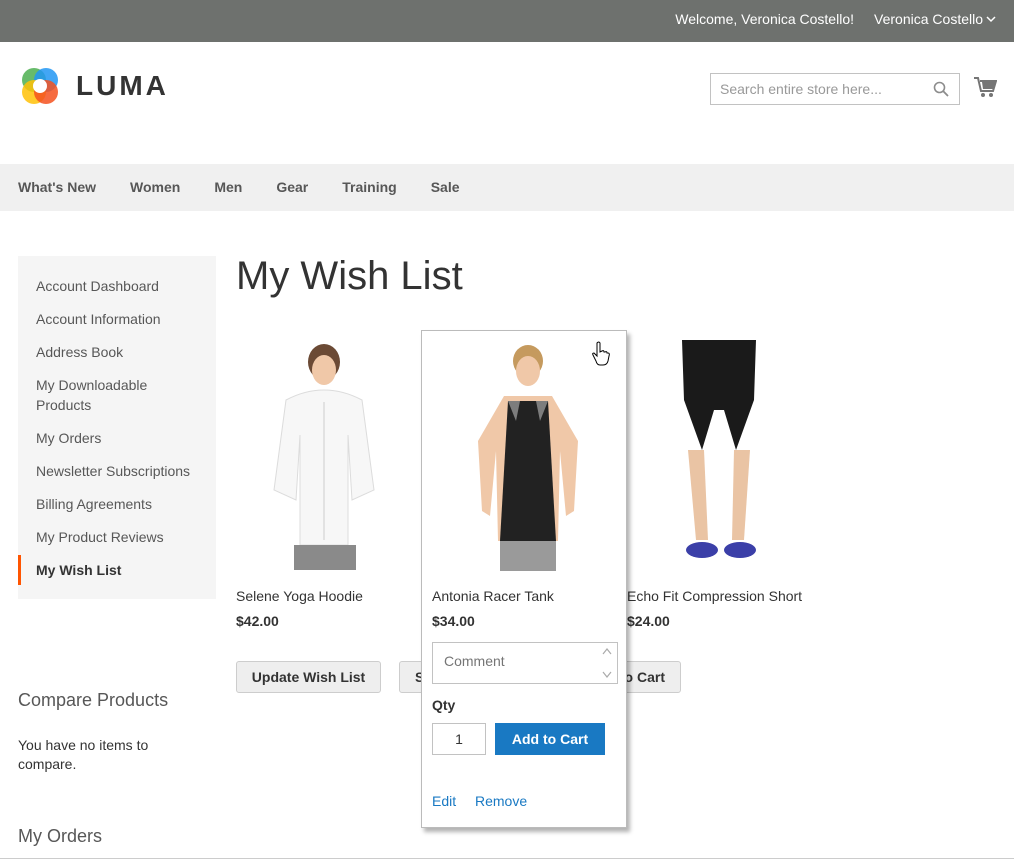 The width and height of the screenshot is (1014, 860). I want to click on compare-empty-text: You have no items to compare., so click(83, 754).